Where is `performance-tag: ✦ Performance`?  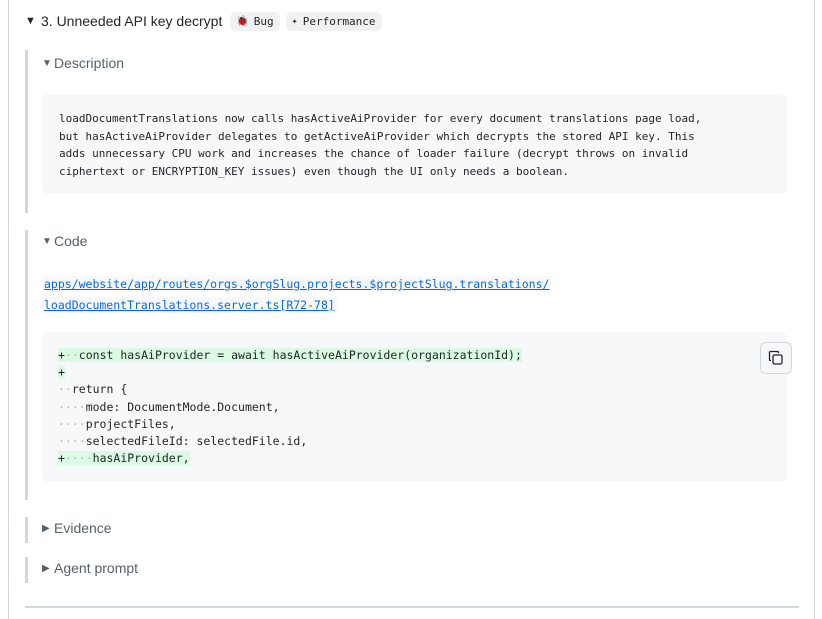 performance-tag: ✦ Performance is located at coordinates (333, 21).